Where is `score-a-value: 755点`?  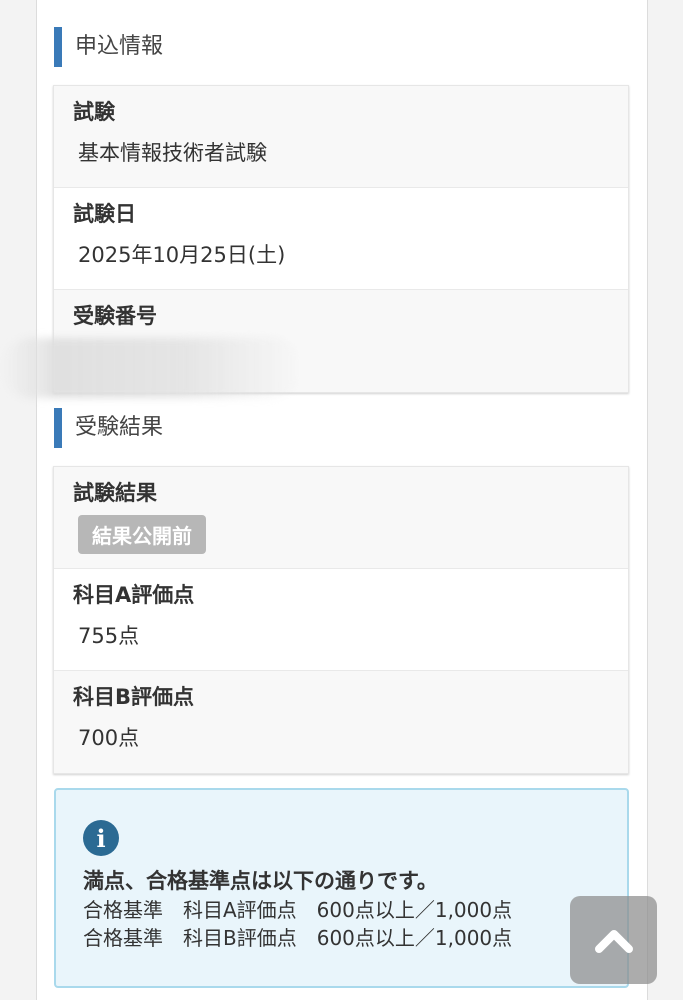
score-a-value: 755点 is located at coordinates (109, 636).